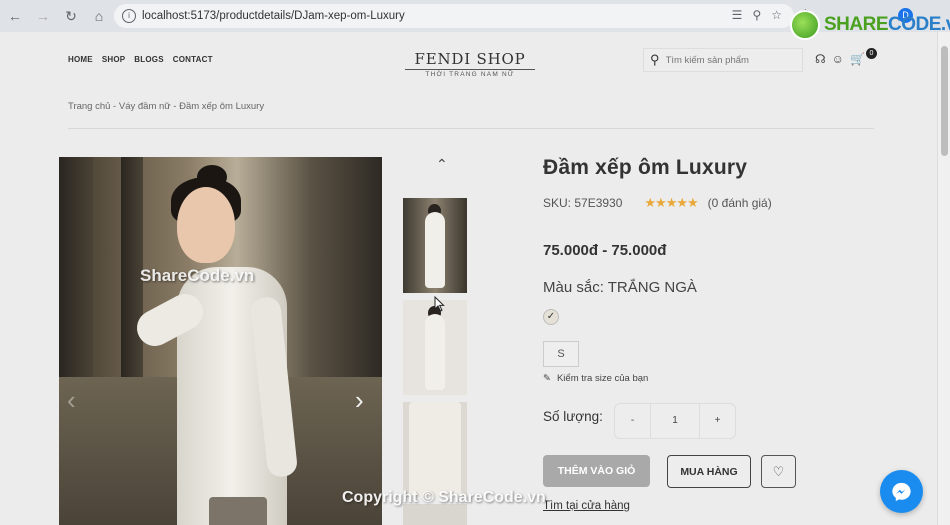 This screenshot has width=950, height=525. I want to click on quantity-stepper: - 1 +, so click(675, 421).